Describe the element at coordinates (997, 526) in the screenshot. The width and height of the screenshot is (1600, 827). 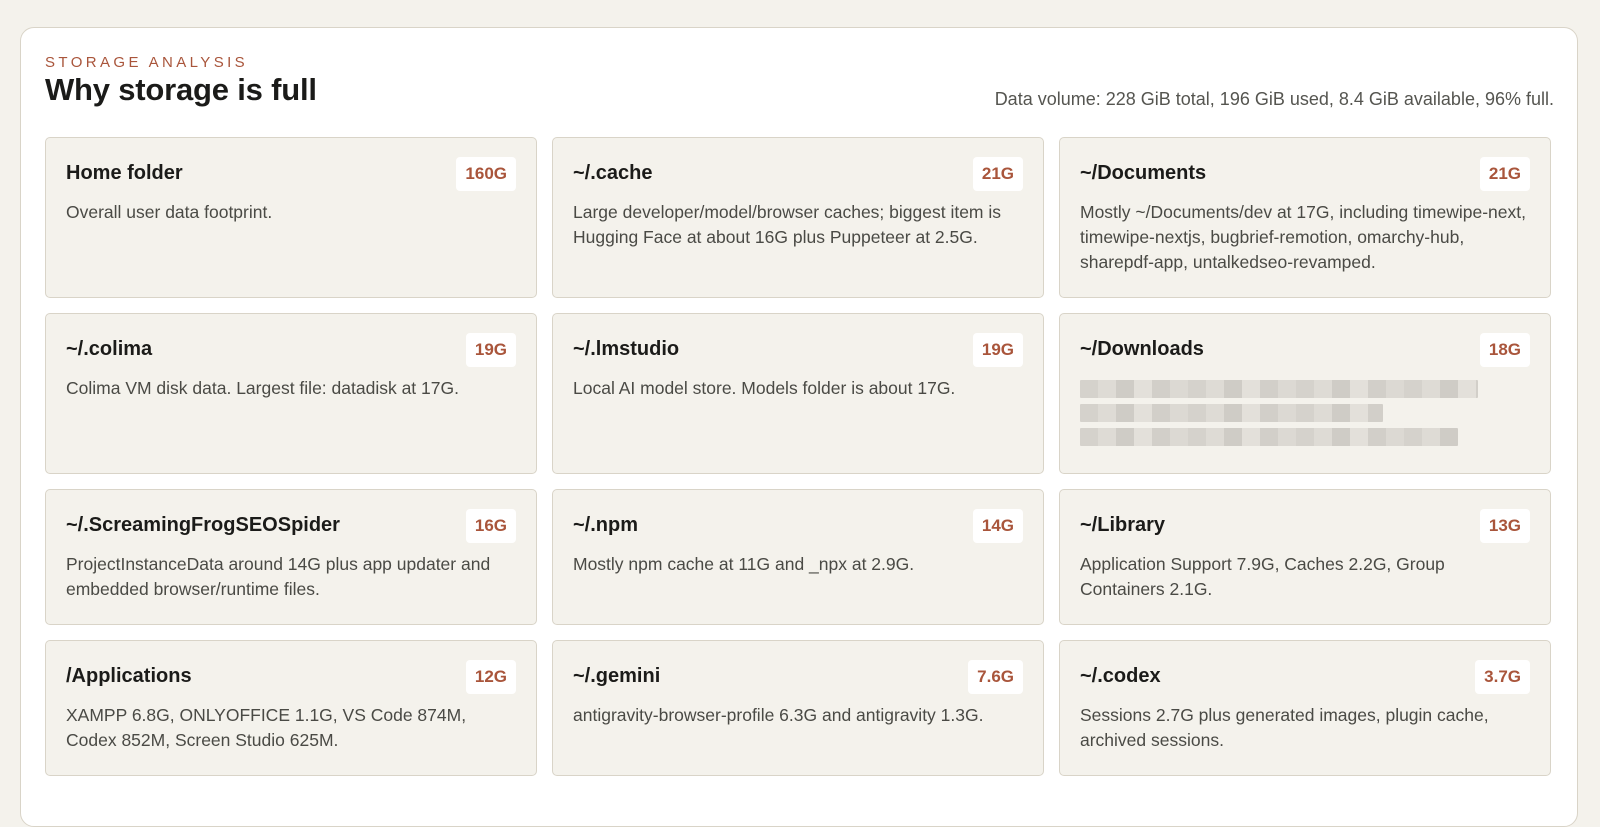
I see `size-badge: 14G` at that location.